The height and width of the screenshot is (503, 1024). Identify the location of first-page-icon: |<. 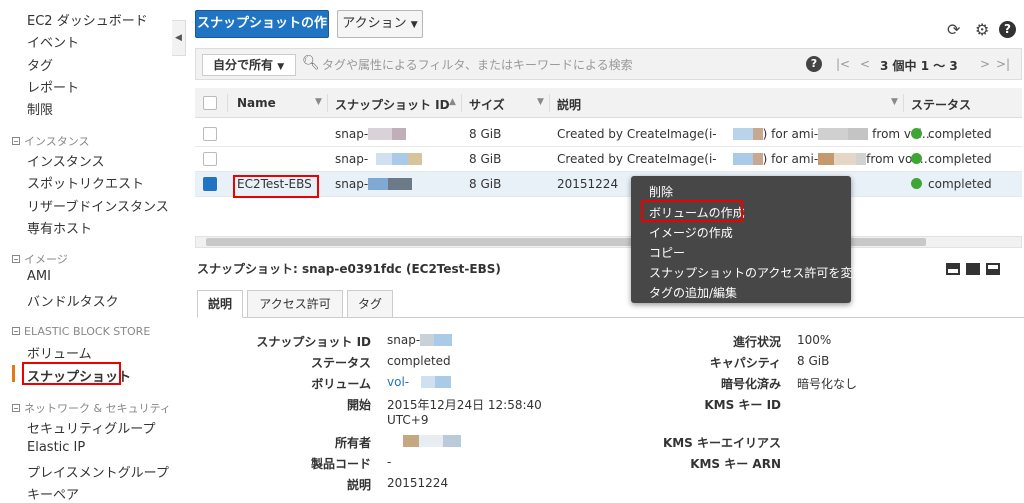
(843, 64).